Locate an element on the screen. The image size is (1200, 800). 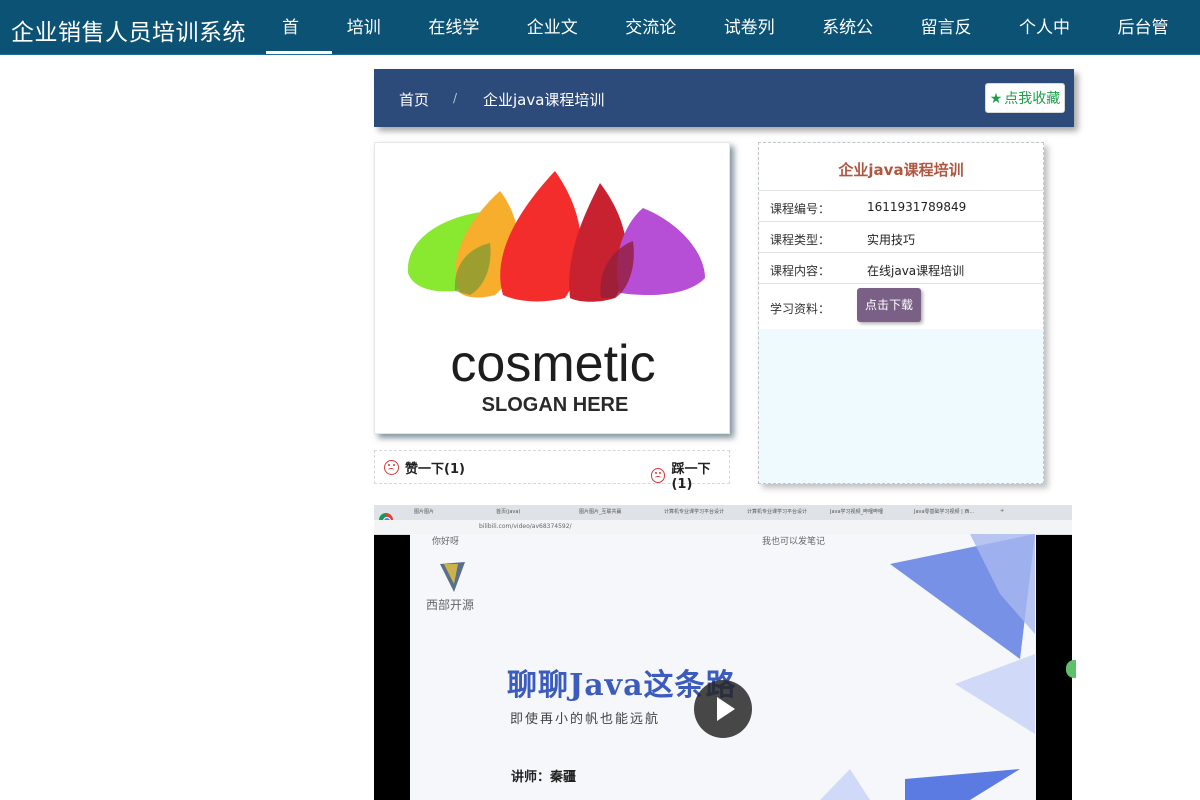
course-material-label: 学习资料： is located at coordinates (800, 309).